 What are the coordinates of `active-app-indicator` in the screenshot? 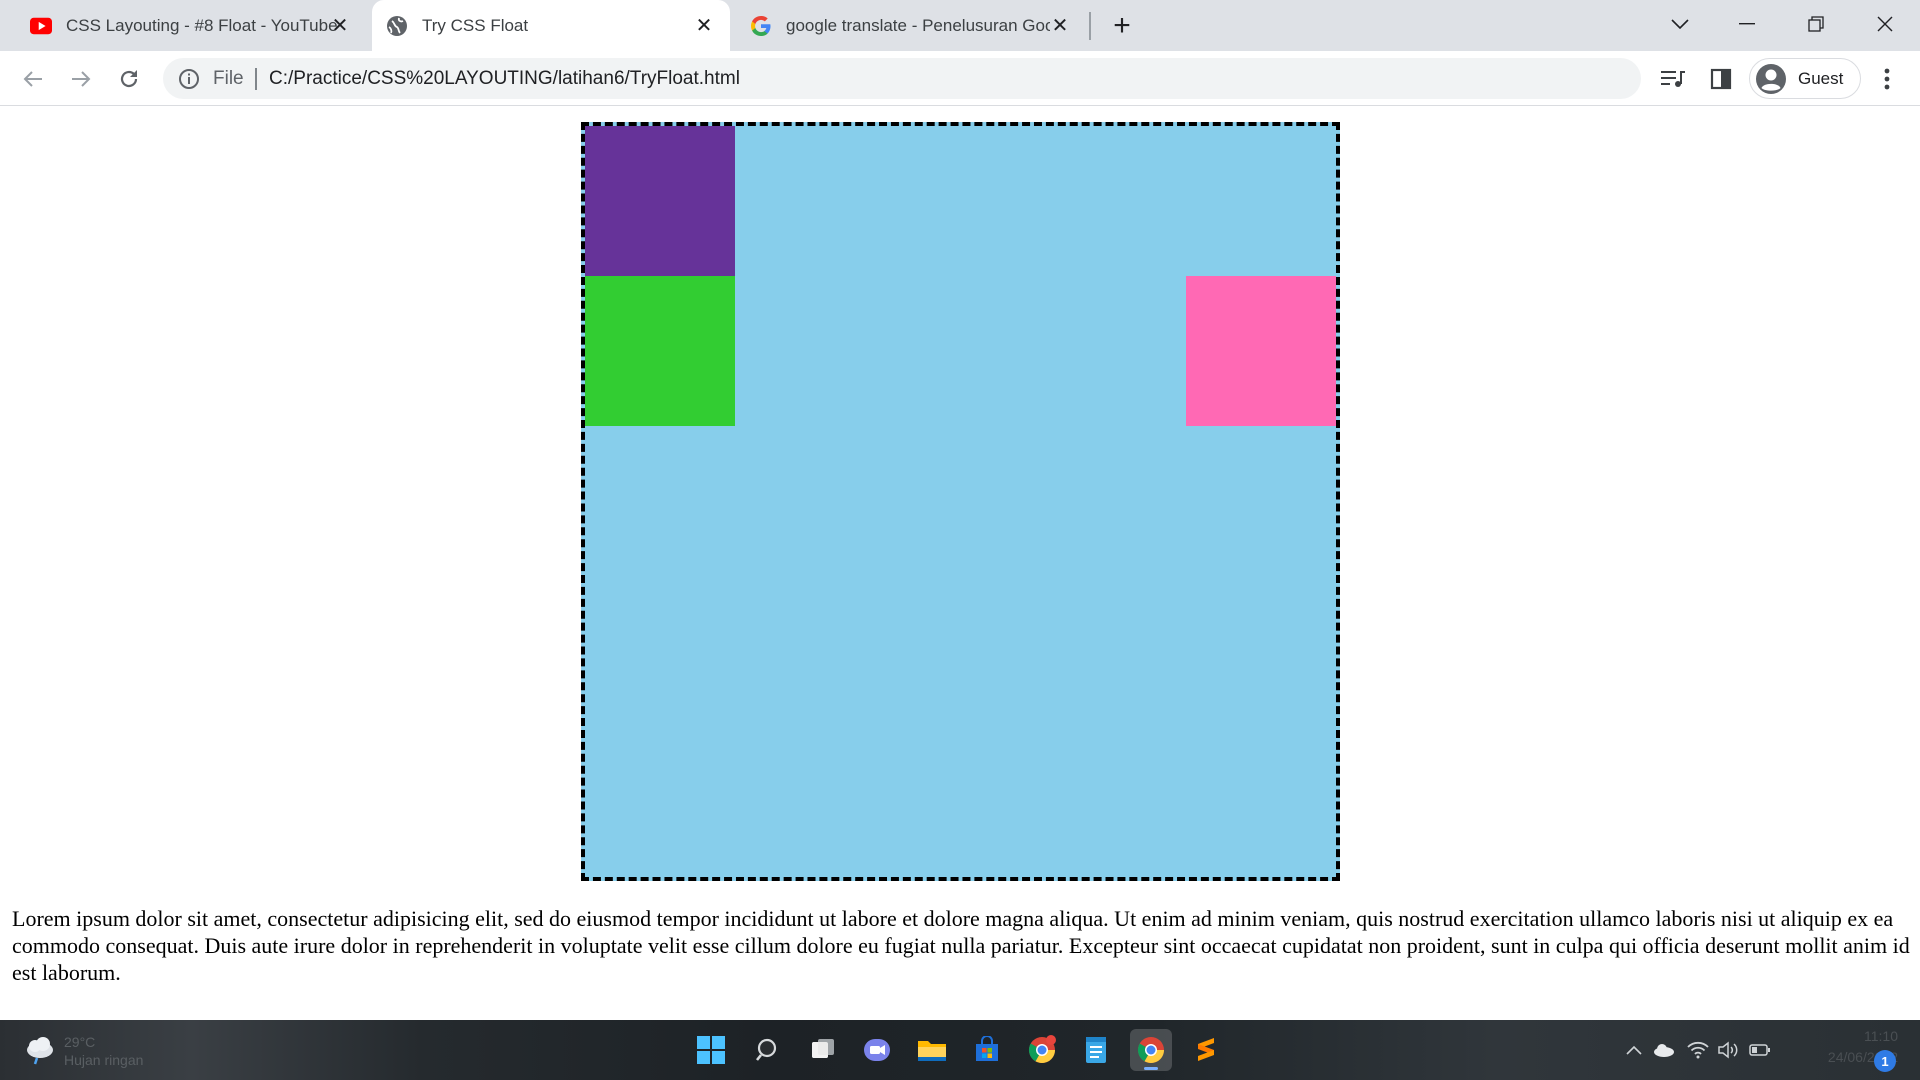 It's located at (1151, 1068).